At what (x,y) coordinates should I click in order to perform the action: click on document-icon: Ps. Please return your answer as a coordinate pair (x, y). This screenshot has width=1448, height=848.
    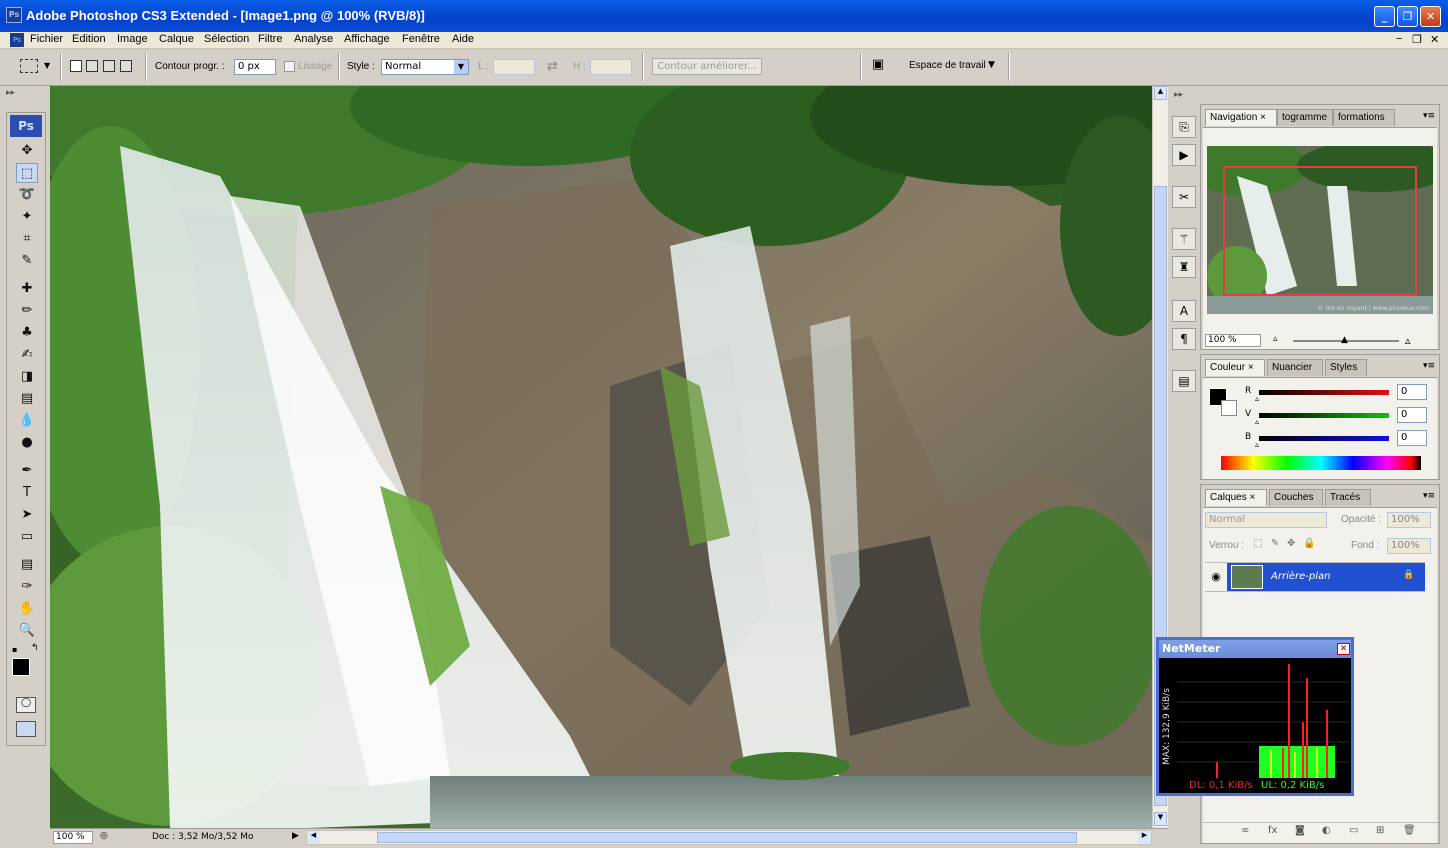
    Looking at the image, I should click on (17, 40).